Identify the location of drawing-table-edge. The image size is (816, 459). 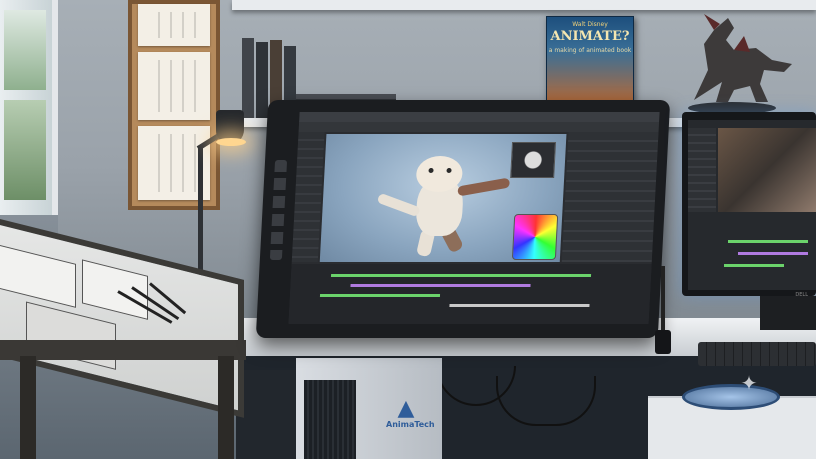
(123, 350).